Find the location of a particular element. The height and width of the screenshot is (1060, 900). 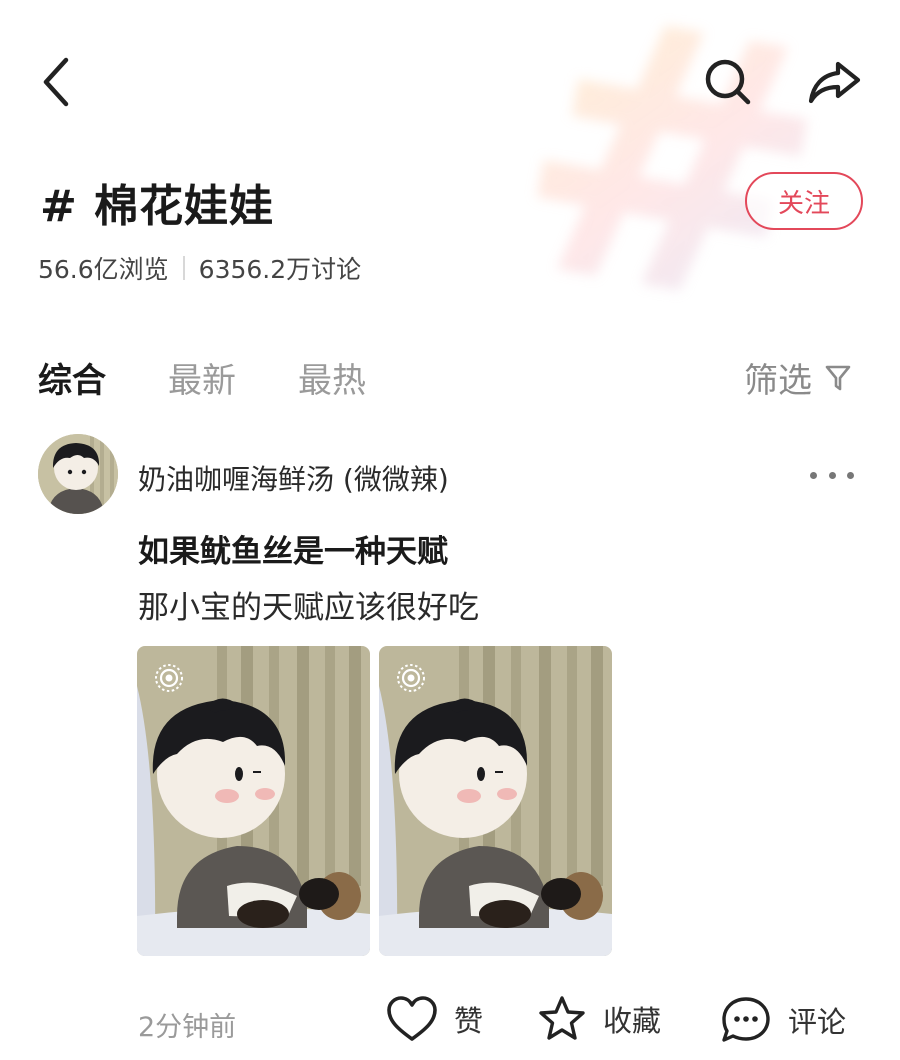

star-icon is located at coordinates (562, 1018).